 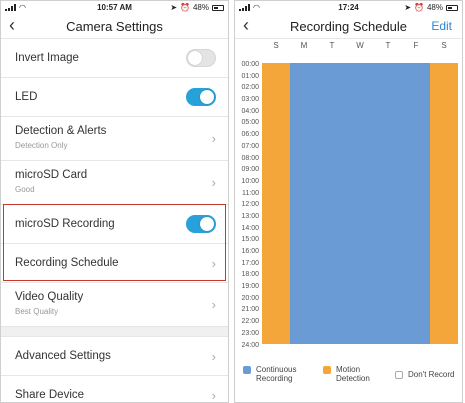 I want to click on legend-label: Don't Record, so click(x=431, y=374).